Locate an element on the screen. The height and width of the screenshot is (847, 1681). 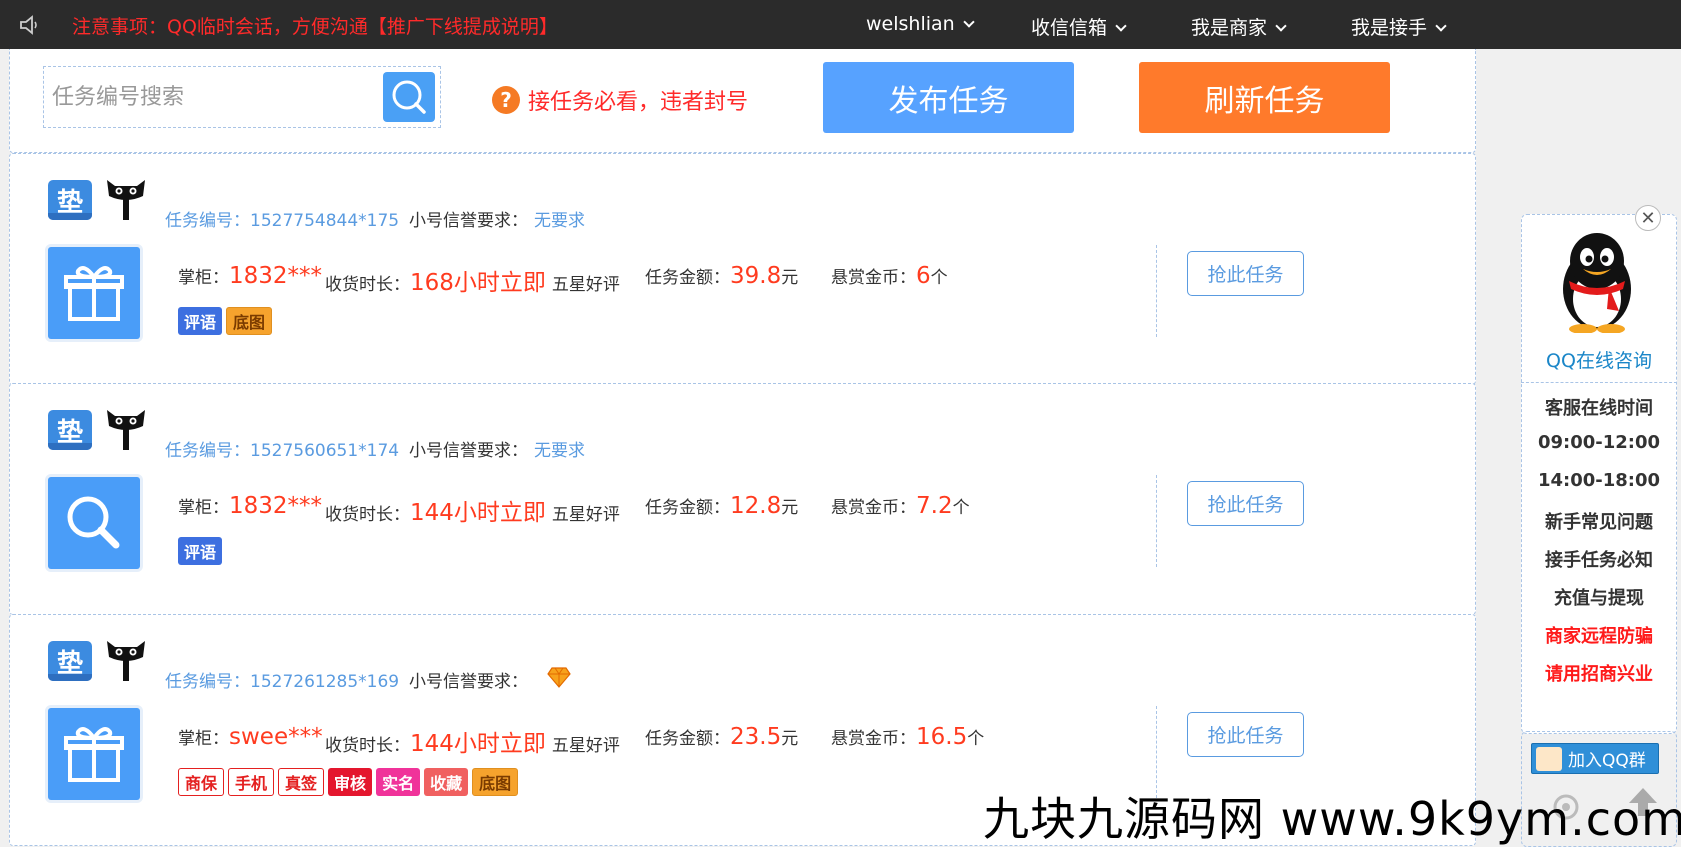
task-tags: 商保 手机 真签 审核 实名 收藏 底图 is located at coordinates (348, 782).